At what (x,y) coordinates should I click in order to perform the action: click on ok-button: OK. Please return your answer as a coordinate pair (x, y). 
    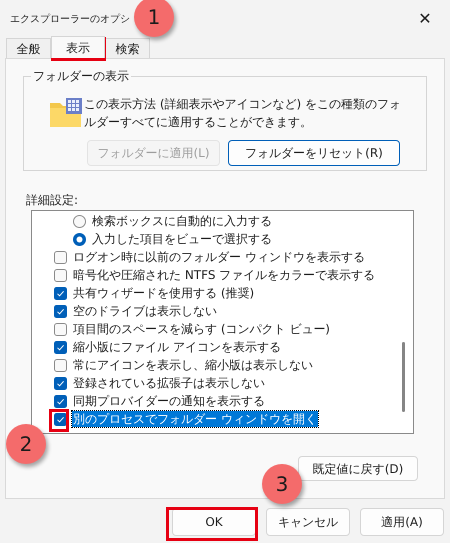
    Looking at the image, I should click on (214, 522).